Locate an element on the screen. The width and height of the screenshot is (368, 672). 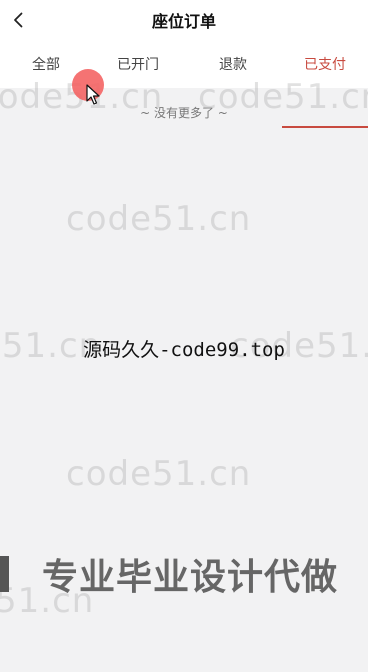
promo-banner: 专业毕业设计代做 is located at coordinates (184, 578).